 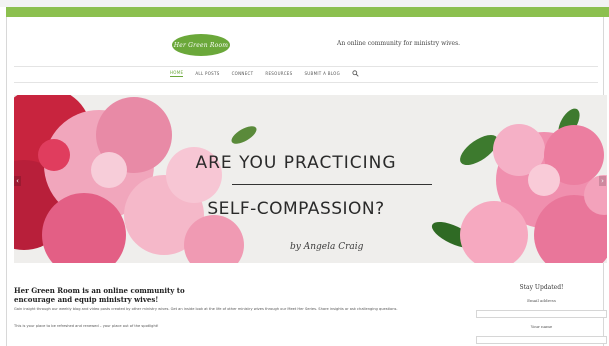 What do you see at coordinates (541, 300) in the screenshot?
I see `email-label: Email address` at bounding box center [541, 300].